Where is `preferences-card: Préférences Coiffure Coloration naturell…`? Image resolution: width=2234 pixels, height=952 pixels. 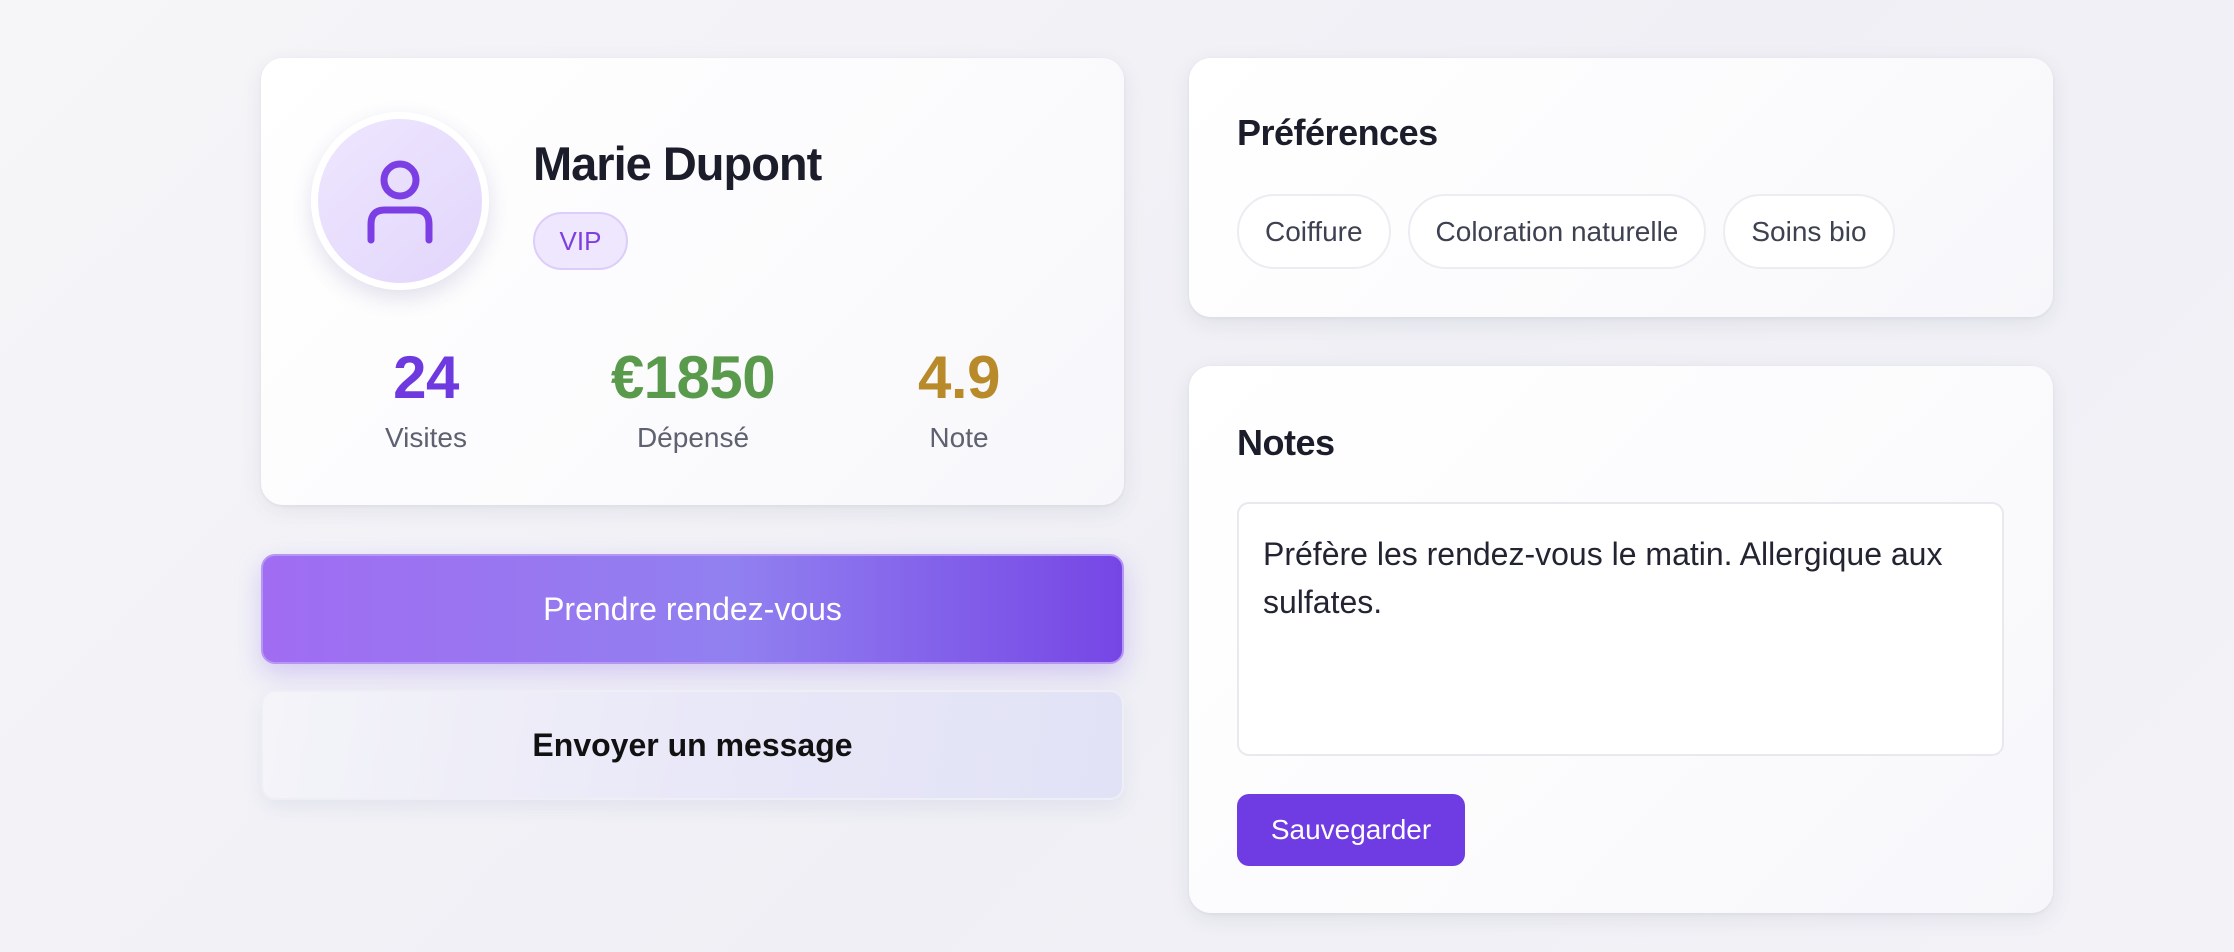
preferences-card: Préférences Coiffure Coloration naturell… is located at coordinates (1621, 187).